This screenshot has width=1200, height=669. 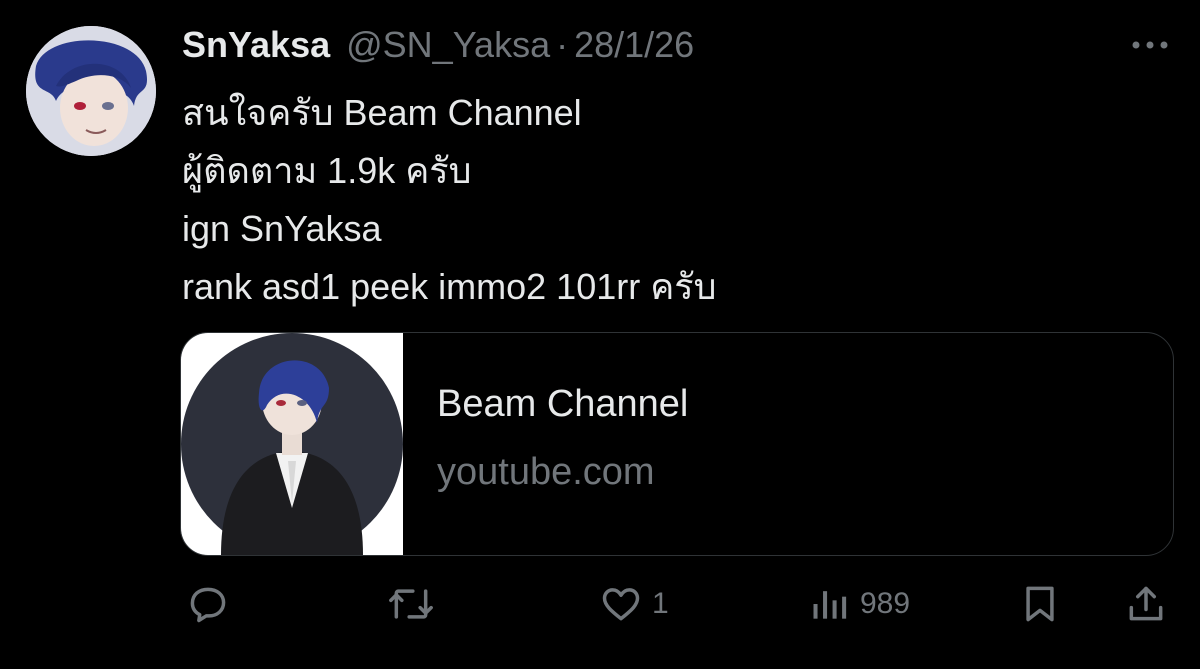 I want to click on views-icon, so click(x=830, y=605).